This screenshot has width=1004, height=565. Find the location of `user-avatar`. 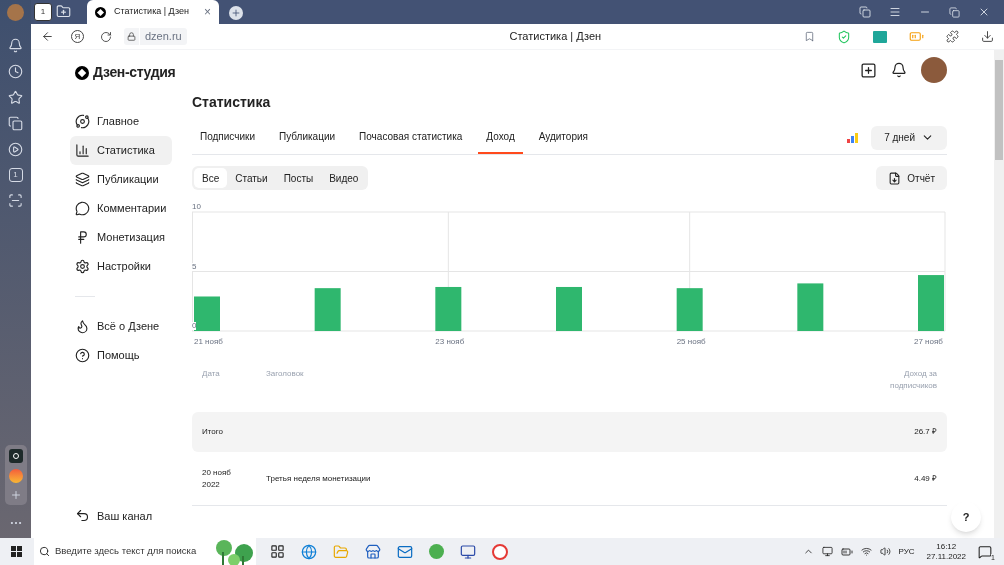

user-avatar is located at coordinates (934, 70).